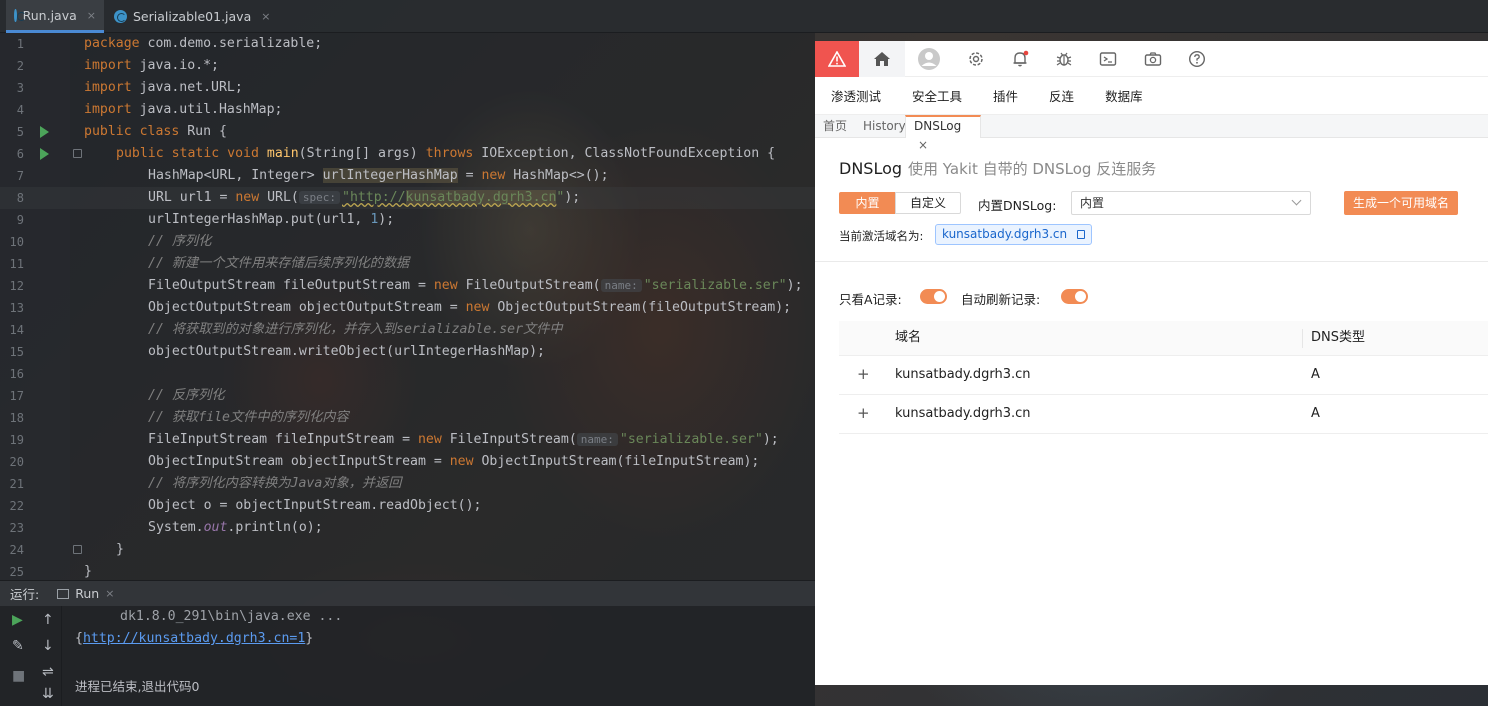 This screenshot has width=1488, height=706. What do you see at coordinates (20, 66) in the screenshot?
I see `line-number: 2` at bounding box center [20, 66].